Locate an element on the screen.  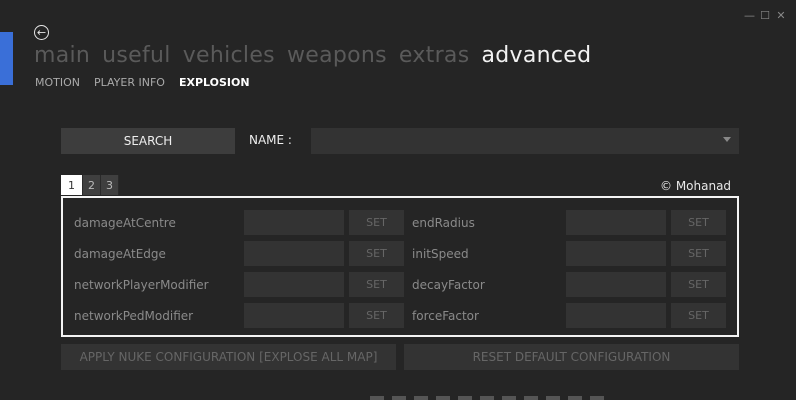
param-label: endRadius is located at coordinates (443, 223).